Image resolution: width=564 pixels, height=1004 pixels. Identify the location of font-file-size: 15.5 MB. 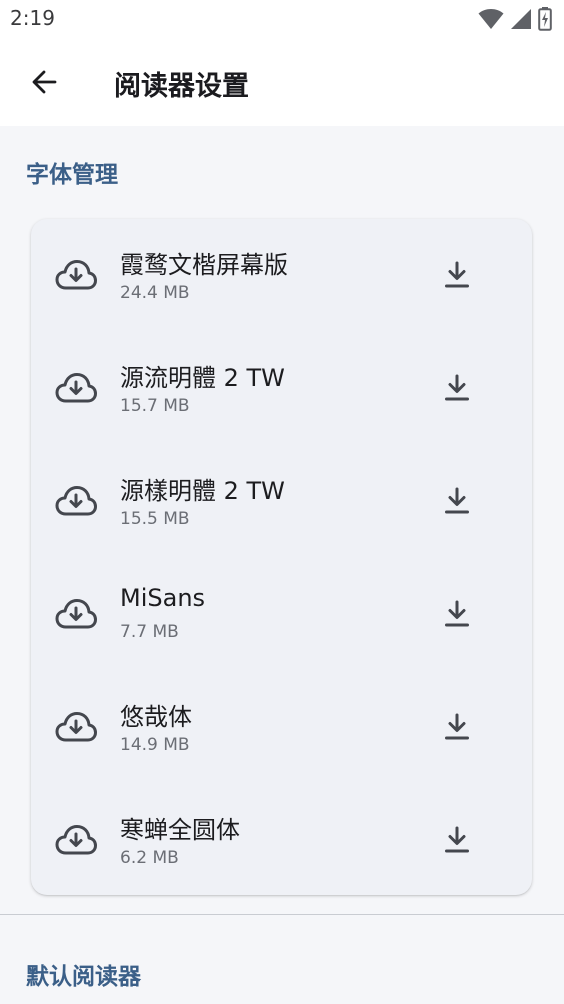
(155, 519).